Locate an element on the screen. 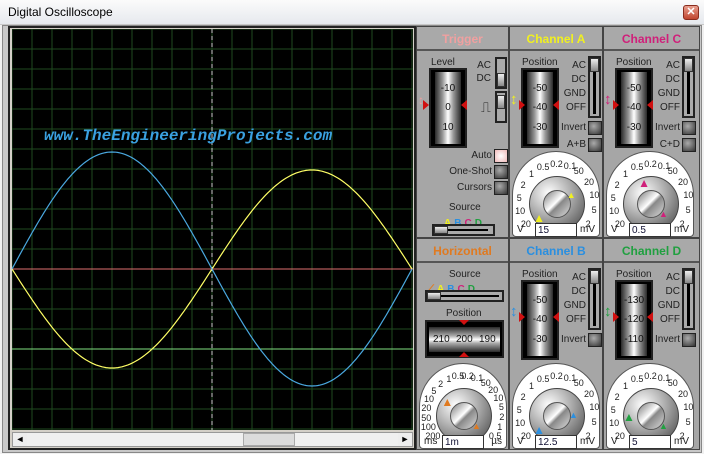 The width and height of the screenshot is (704, 454). scale-mark: 0 is located at coordinates (448, 107).